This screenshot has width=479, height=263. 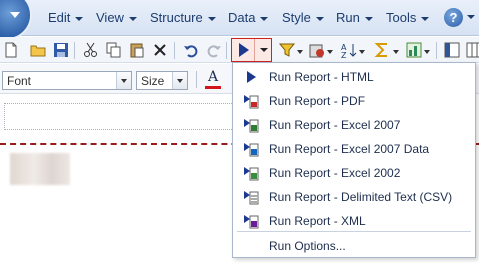 What do you see at coordinates (344, 54) in the screenshot?
I see `svg-text: Z` at bounding box center [344, 54].